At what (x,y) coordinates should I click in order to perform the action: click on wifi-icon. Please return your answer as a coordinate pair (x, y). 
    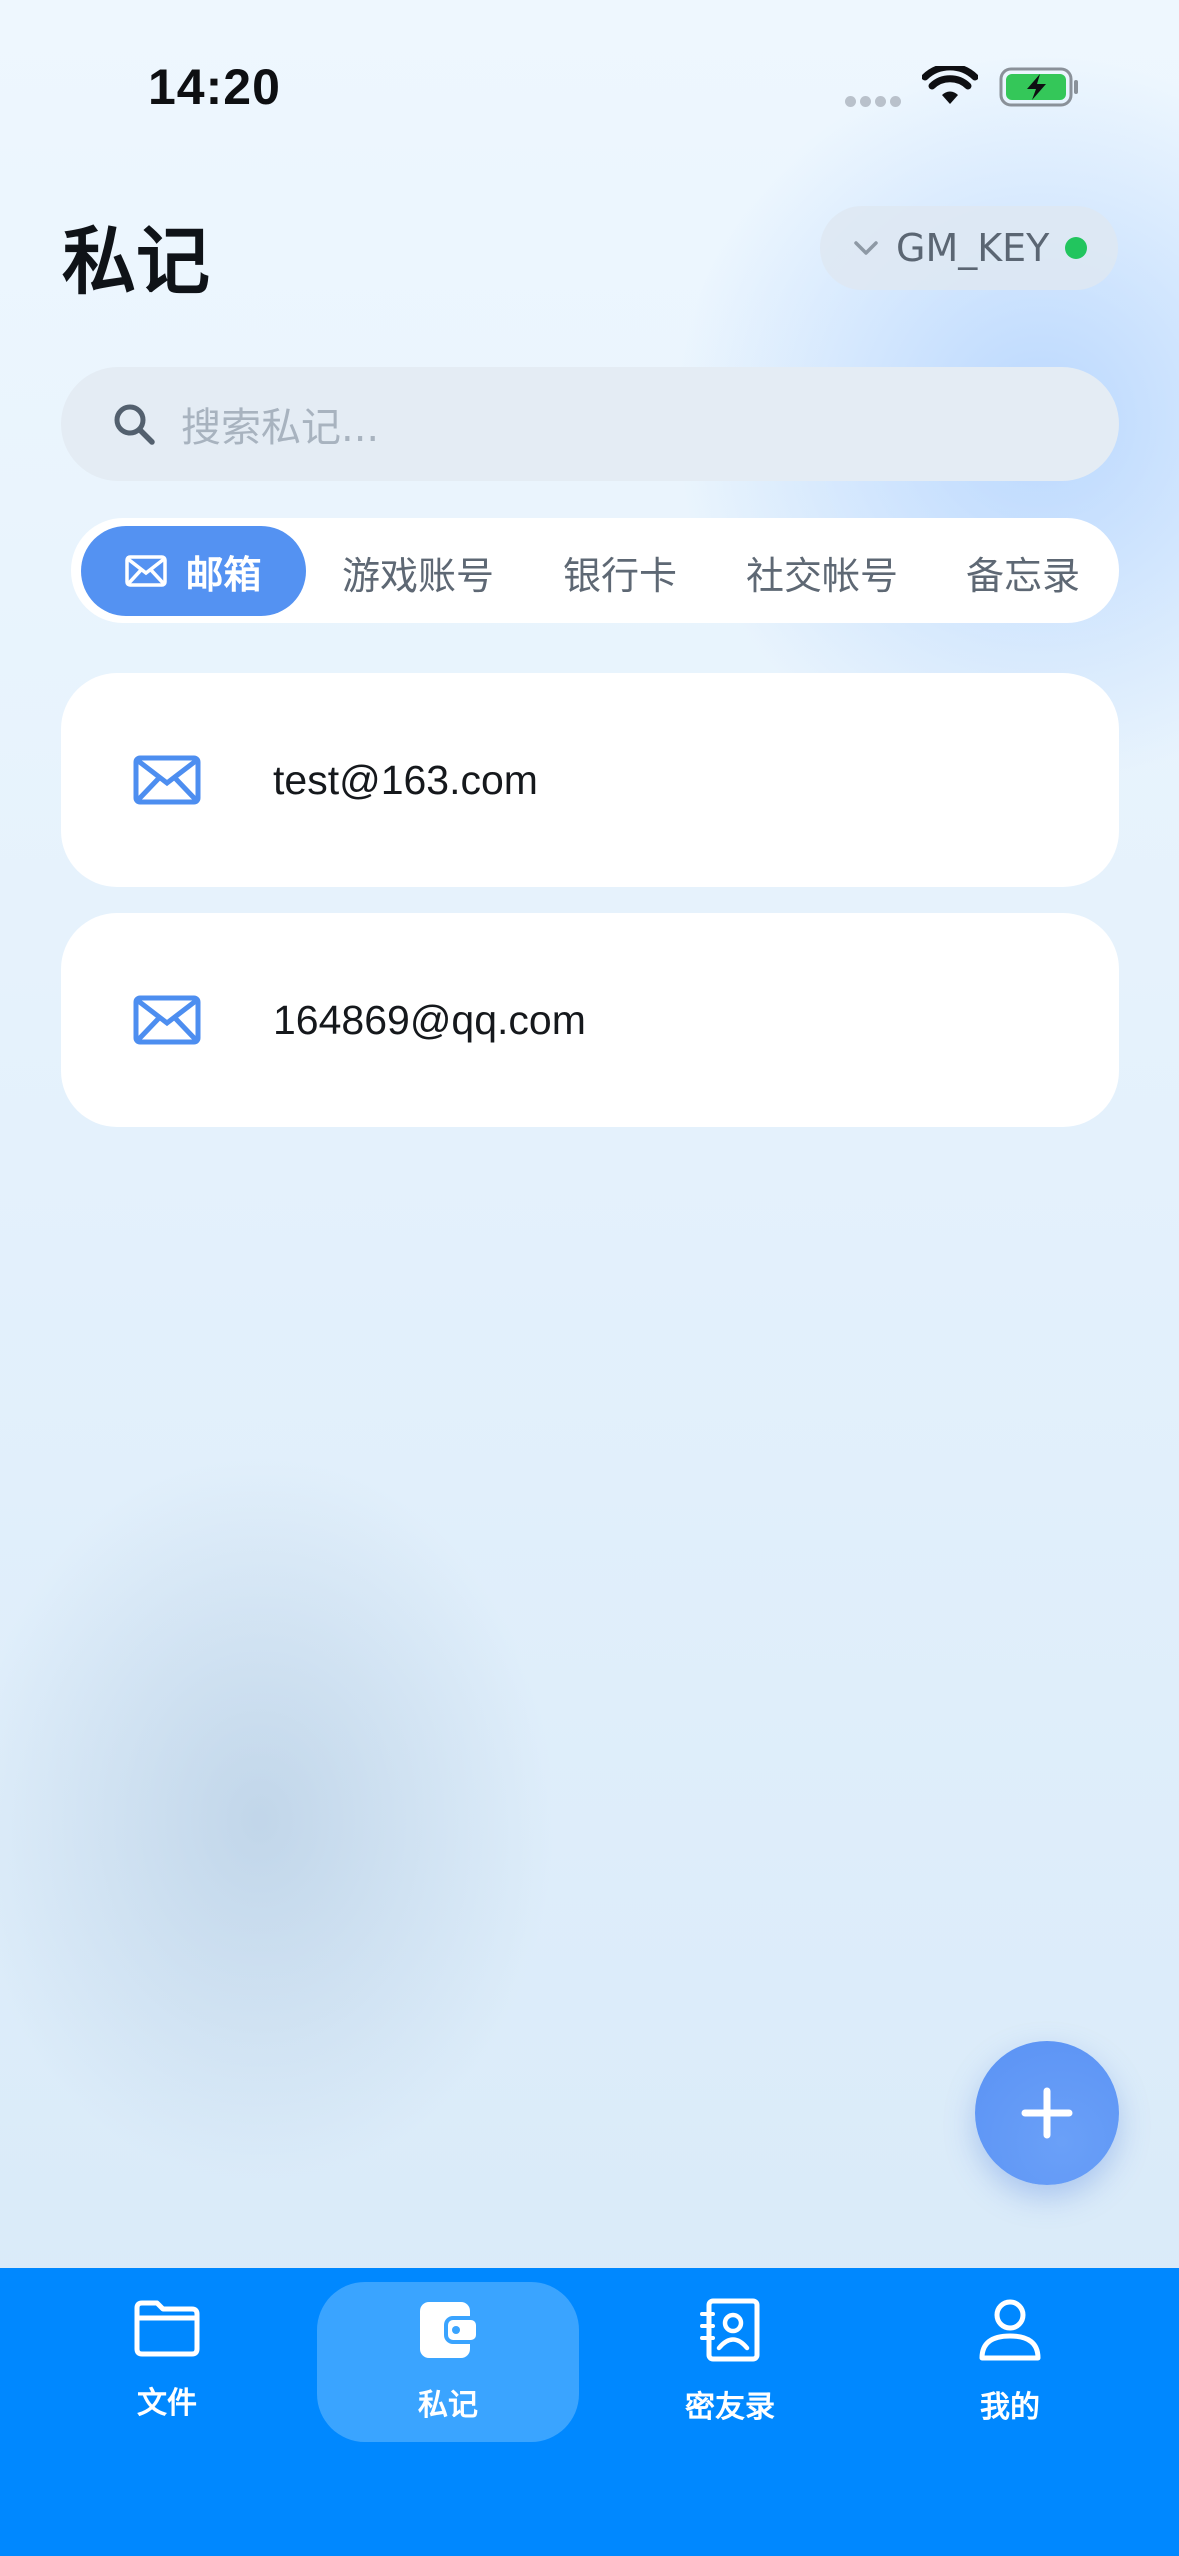
    Looking at the image, I should click on (950, 88).